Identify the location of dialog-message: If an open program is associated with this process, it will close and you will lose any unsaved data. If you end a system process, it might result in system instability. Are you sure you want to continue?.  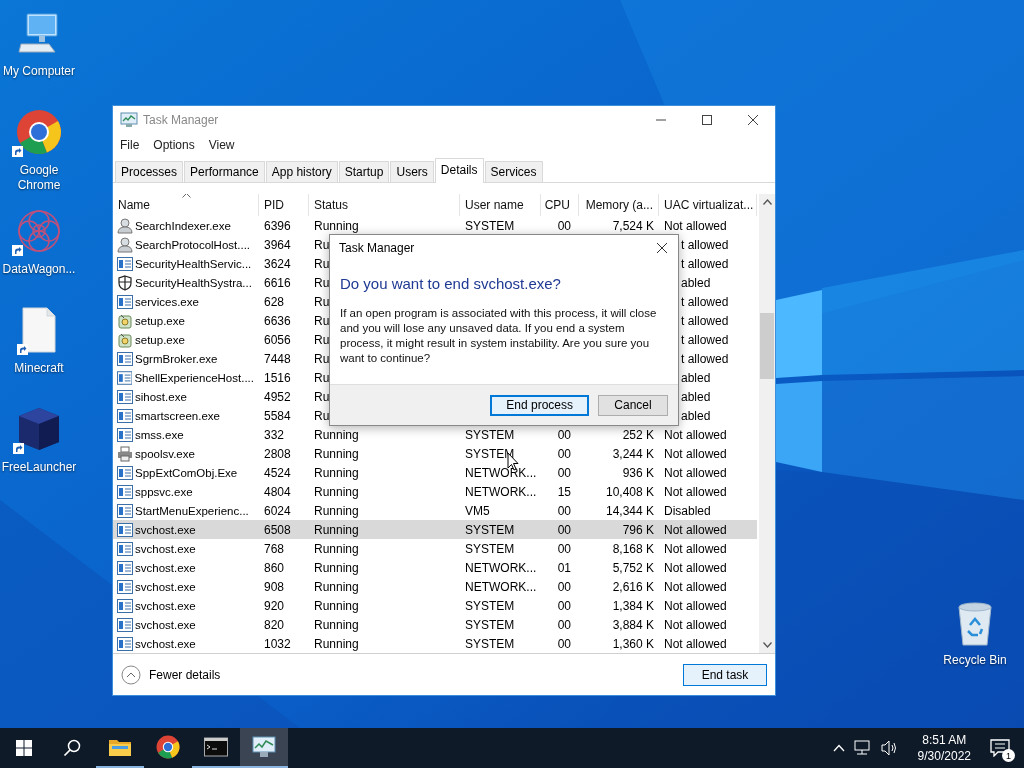
(498, 336).